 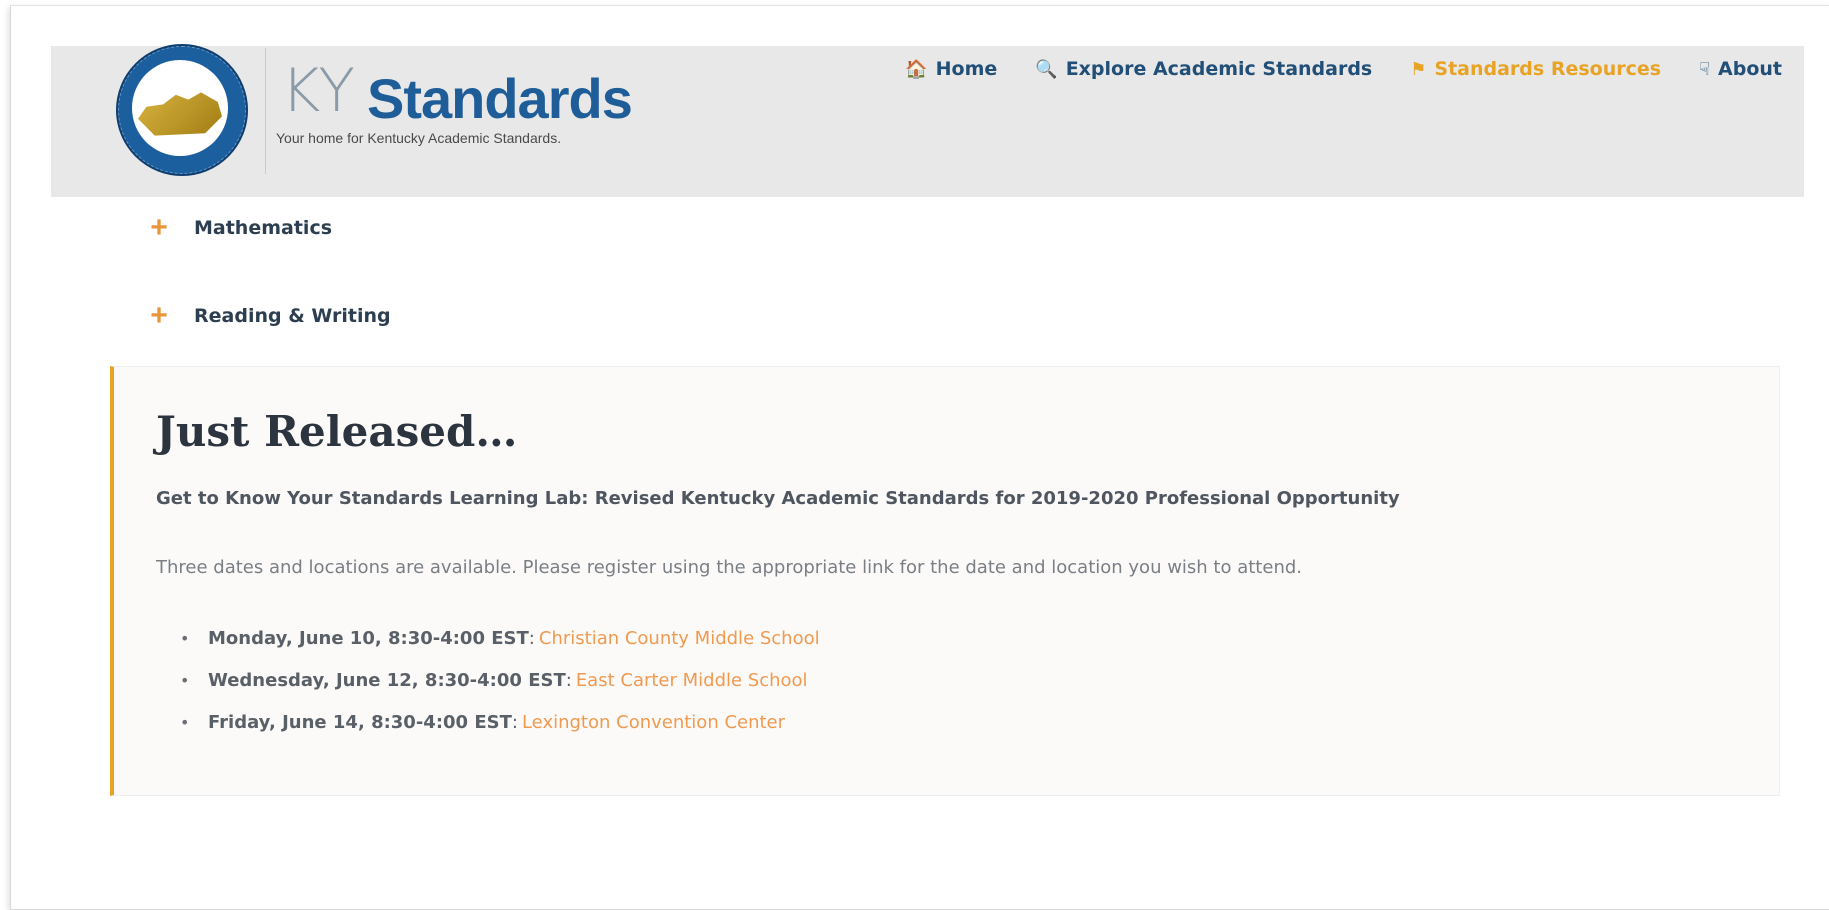 I want to click on nav-home-label: Home, so click(x=966, y=69).